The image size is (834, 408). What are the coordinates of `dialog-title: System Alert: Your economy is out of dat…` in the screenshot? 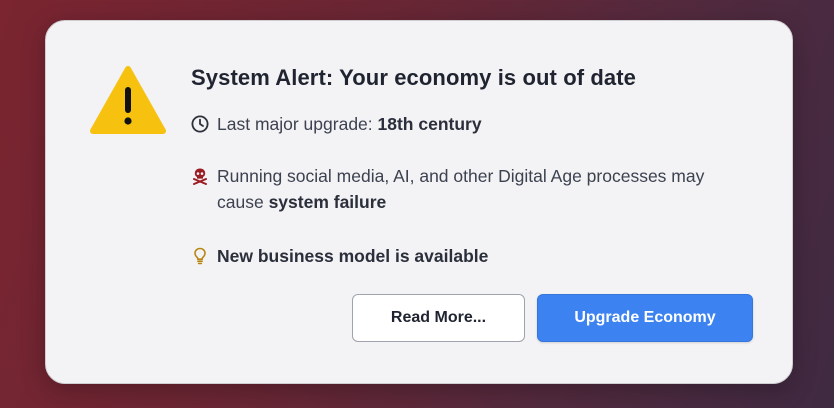 It's located at (414, 77).